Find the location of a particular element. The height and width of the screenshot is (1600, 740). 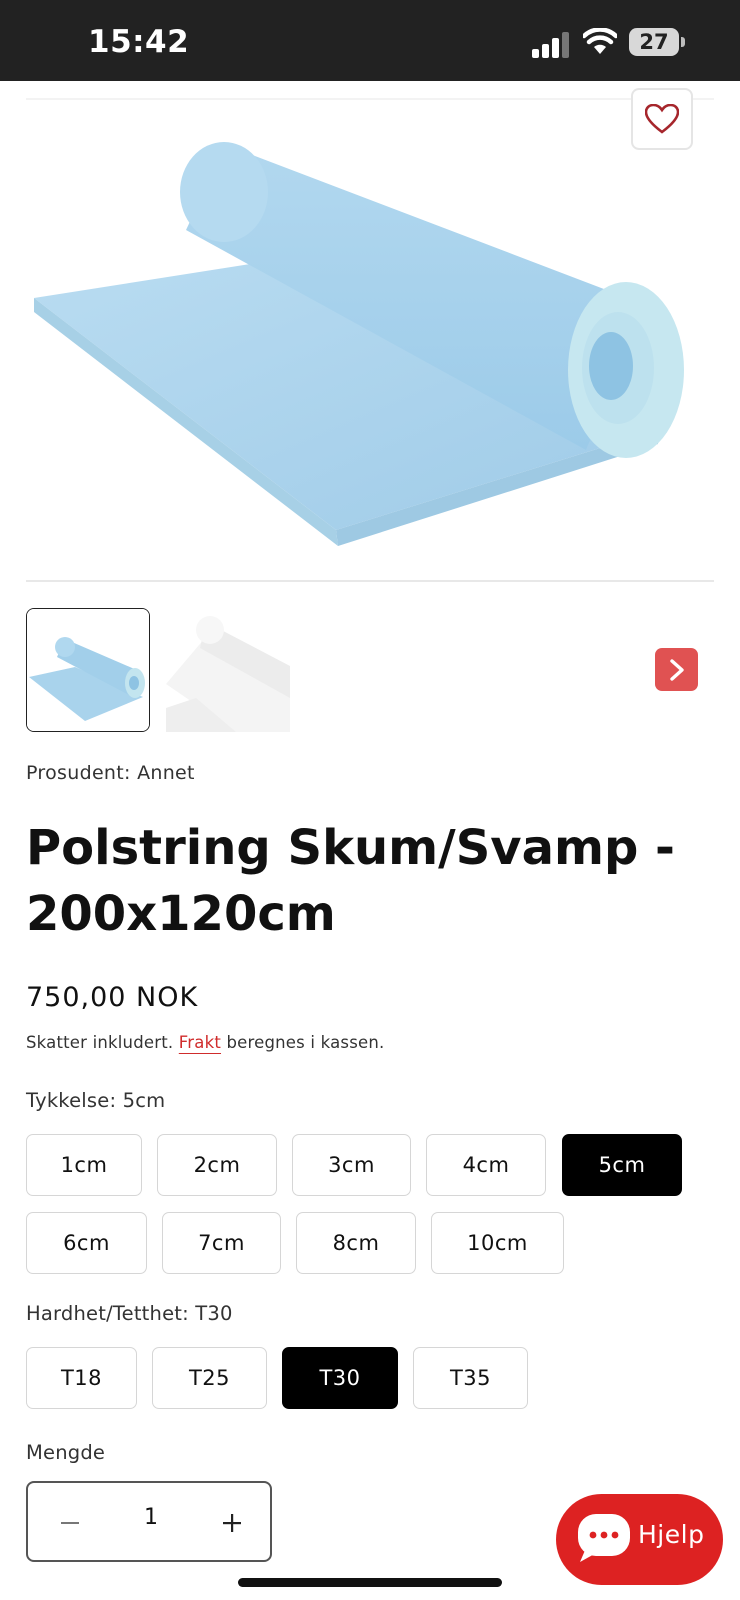

tax-prefix: Skatter inkludert. is located at coordinates (100, 1042).